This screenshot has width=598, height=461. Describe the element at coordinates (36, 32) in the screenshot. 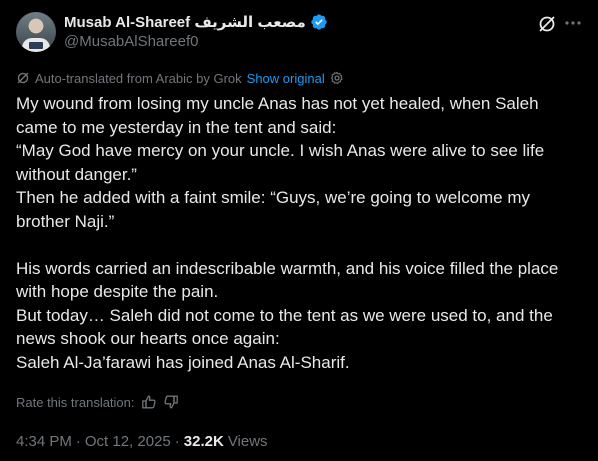

I see `avatar` at that location.